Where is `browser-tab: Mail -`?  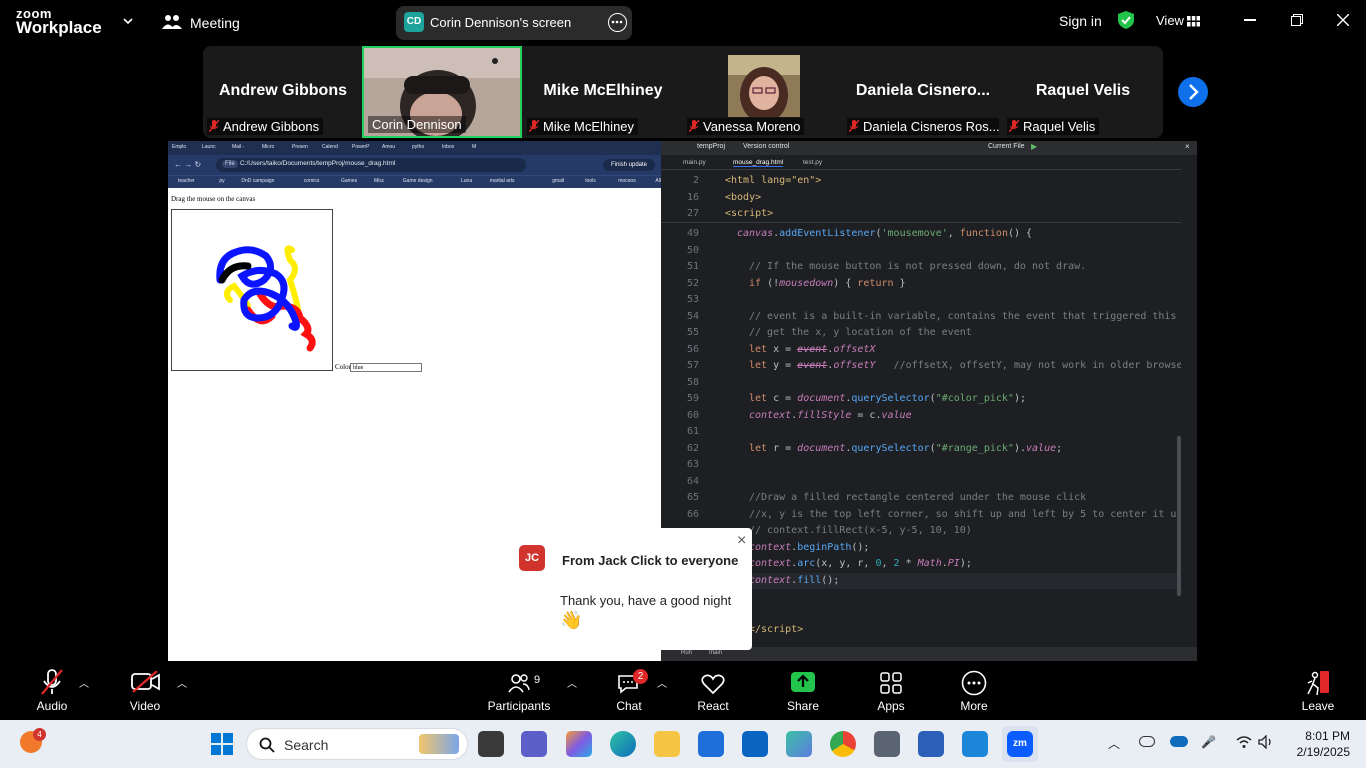 browser-tab: Mail - is located at coordinates (238, 147).